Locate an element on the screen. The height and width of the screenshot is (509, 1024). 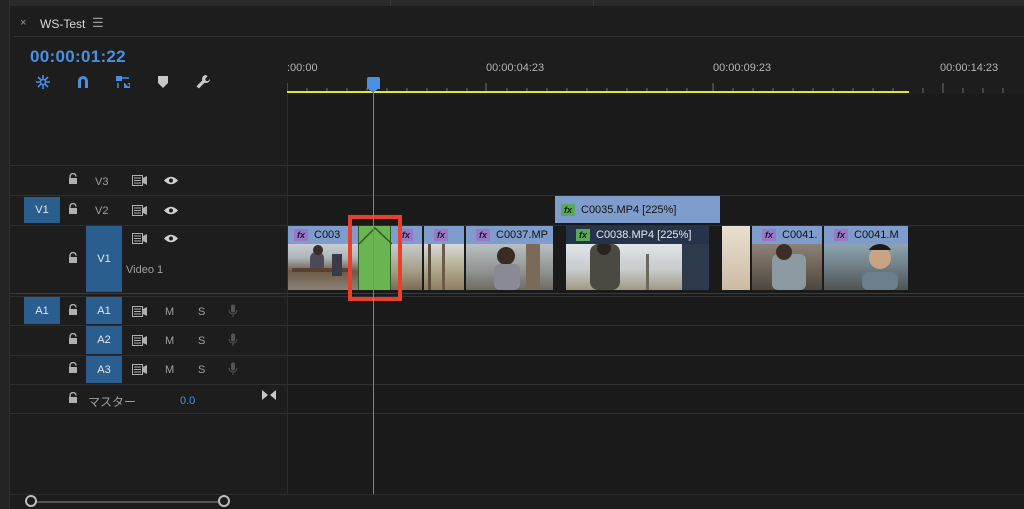
clip-v1-c0038: fx C0038.MP4 [225%] is located at coordinates (637, 235).